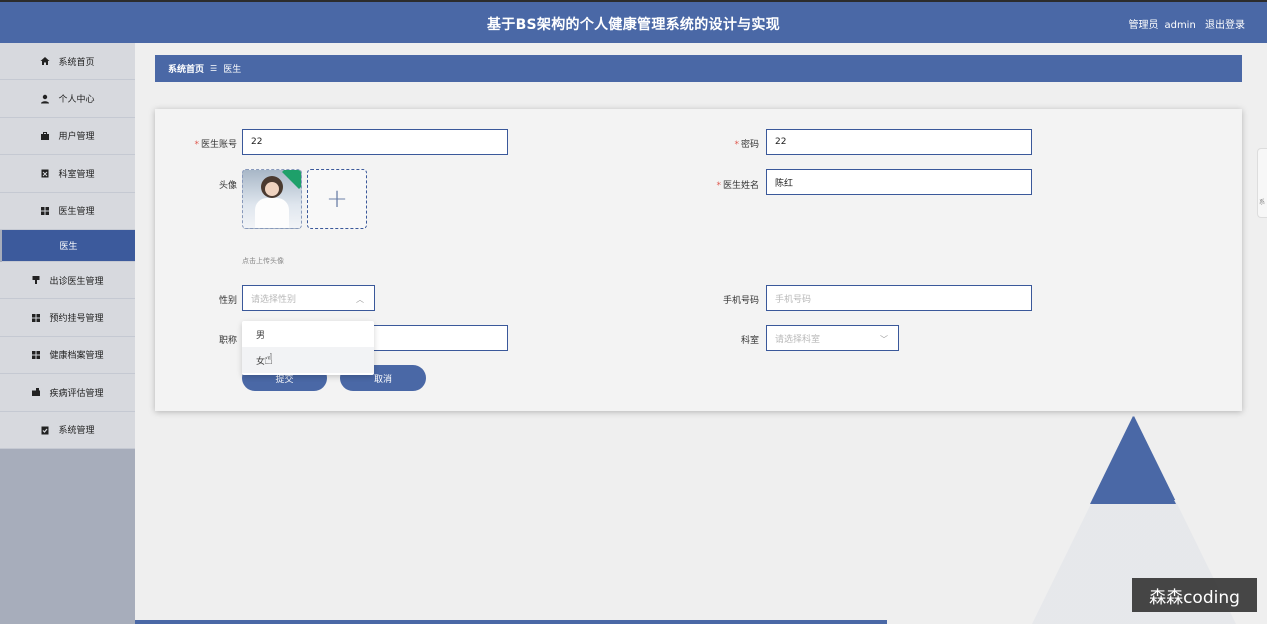  Describe the element at coordinates (511, 622) in the screenshot. I see `bottom-bar` at that location.